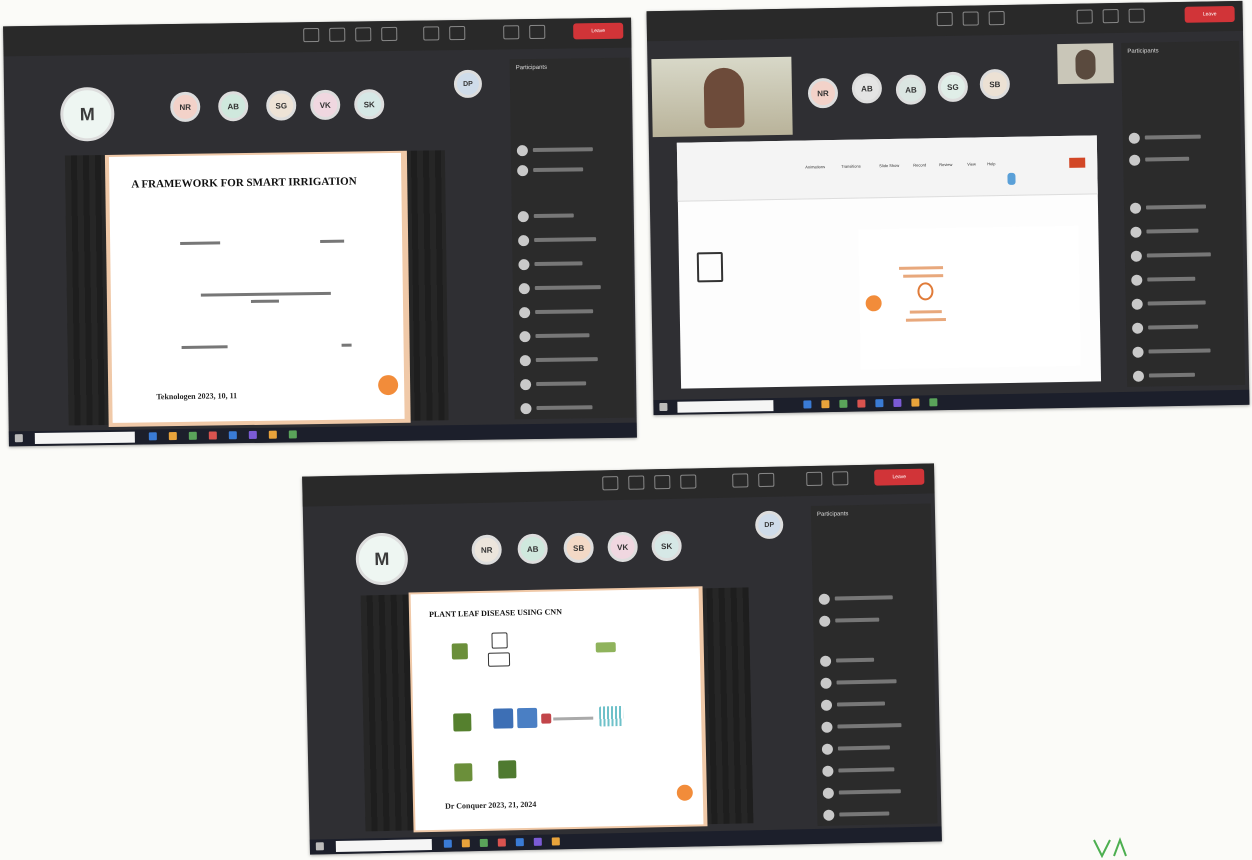 The width and height of the screenshot is (1252, 860). What do you see at coordinates (919, 164) in the screenshot?
I see `ribbon-tab: Record` at bounding box center [919, 164].